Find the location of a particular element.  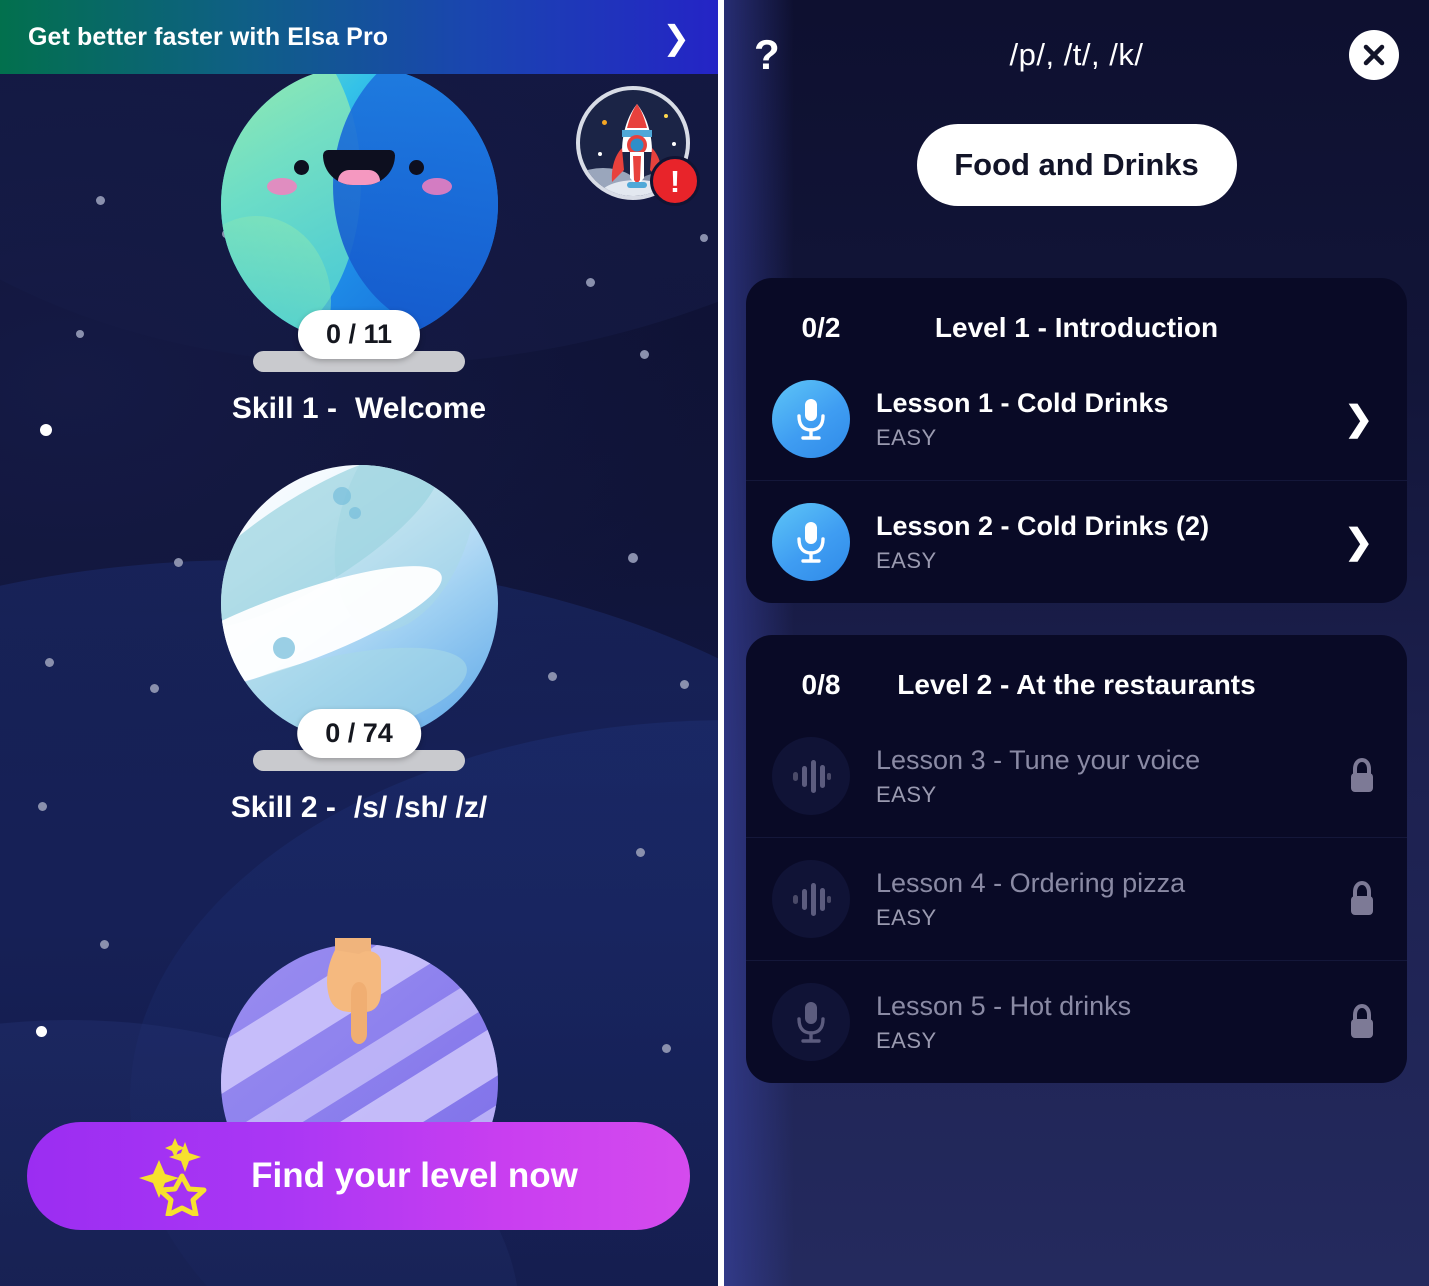

close-button is located at coordinates (1374, 55).